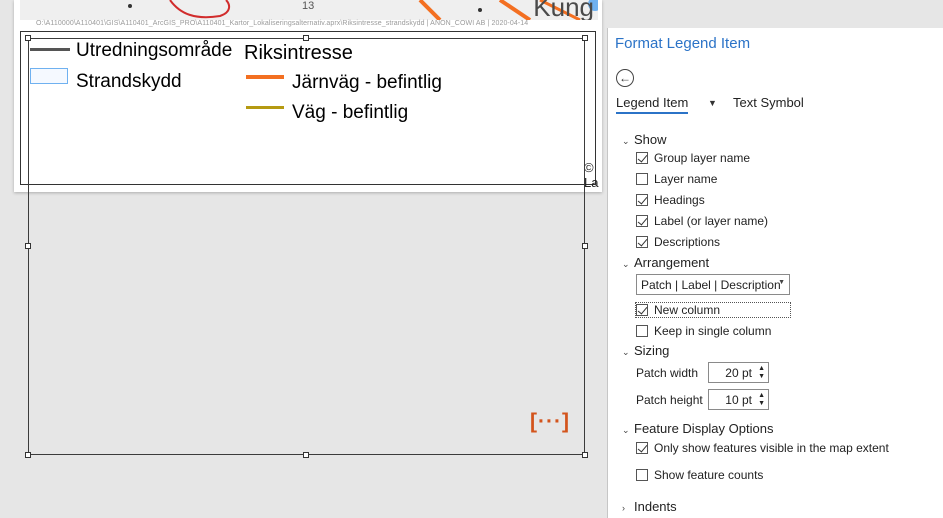 The image size is (943, 518). I want to click on resize-handle-middle-right, so click(585, 246).